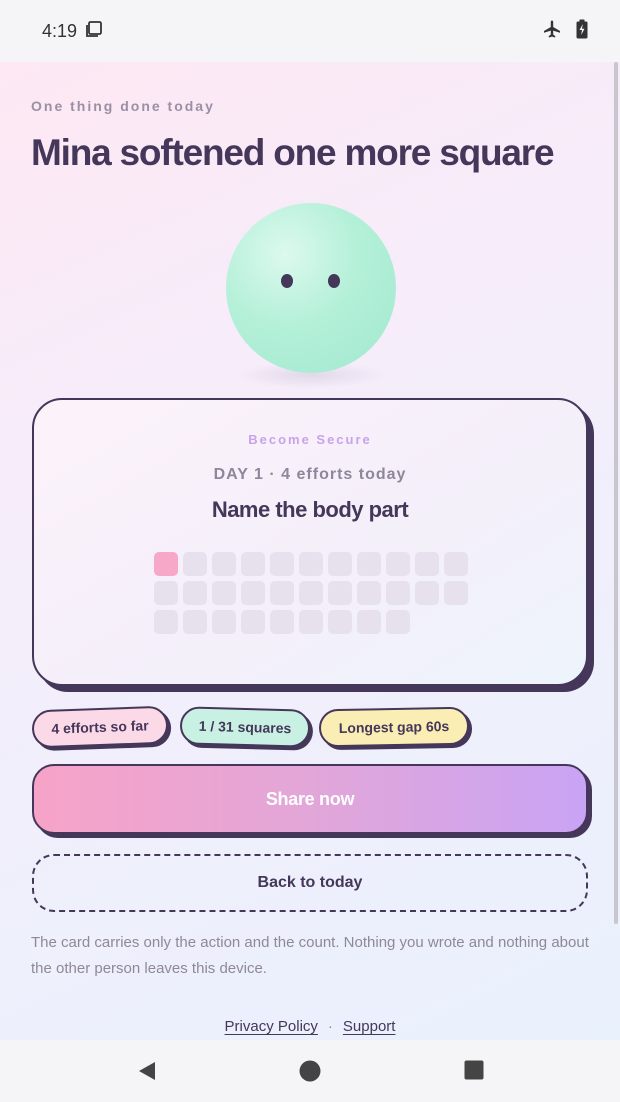  What do you see at coordinates (369, 1026) in the screenshot?
I see `support-link: Support` at bounding box center [369, 1026].